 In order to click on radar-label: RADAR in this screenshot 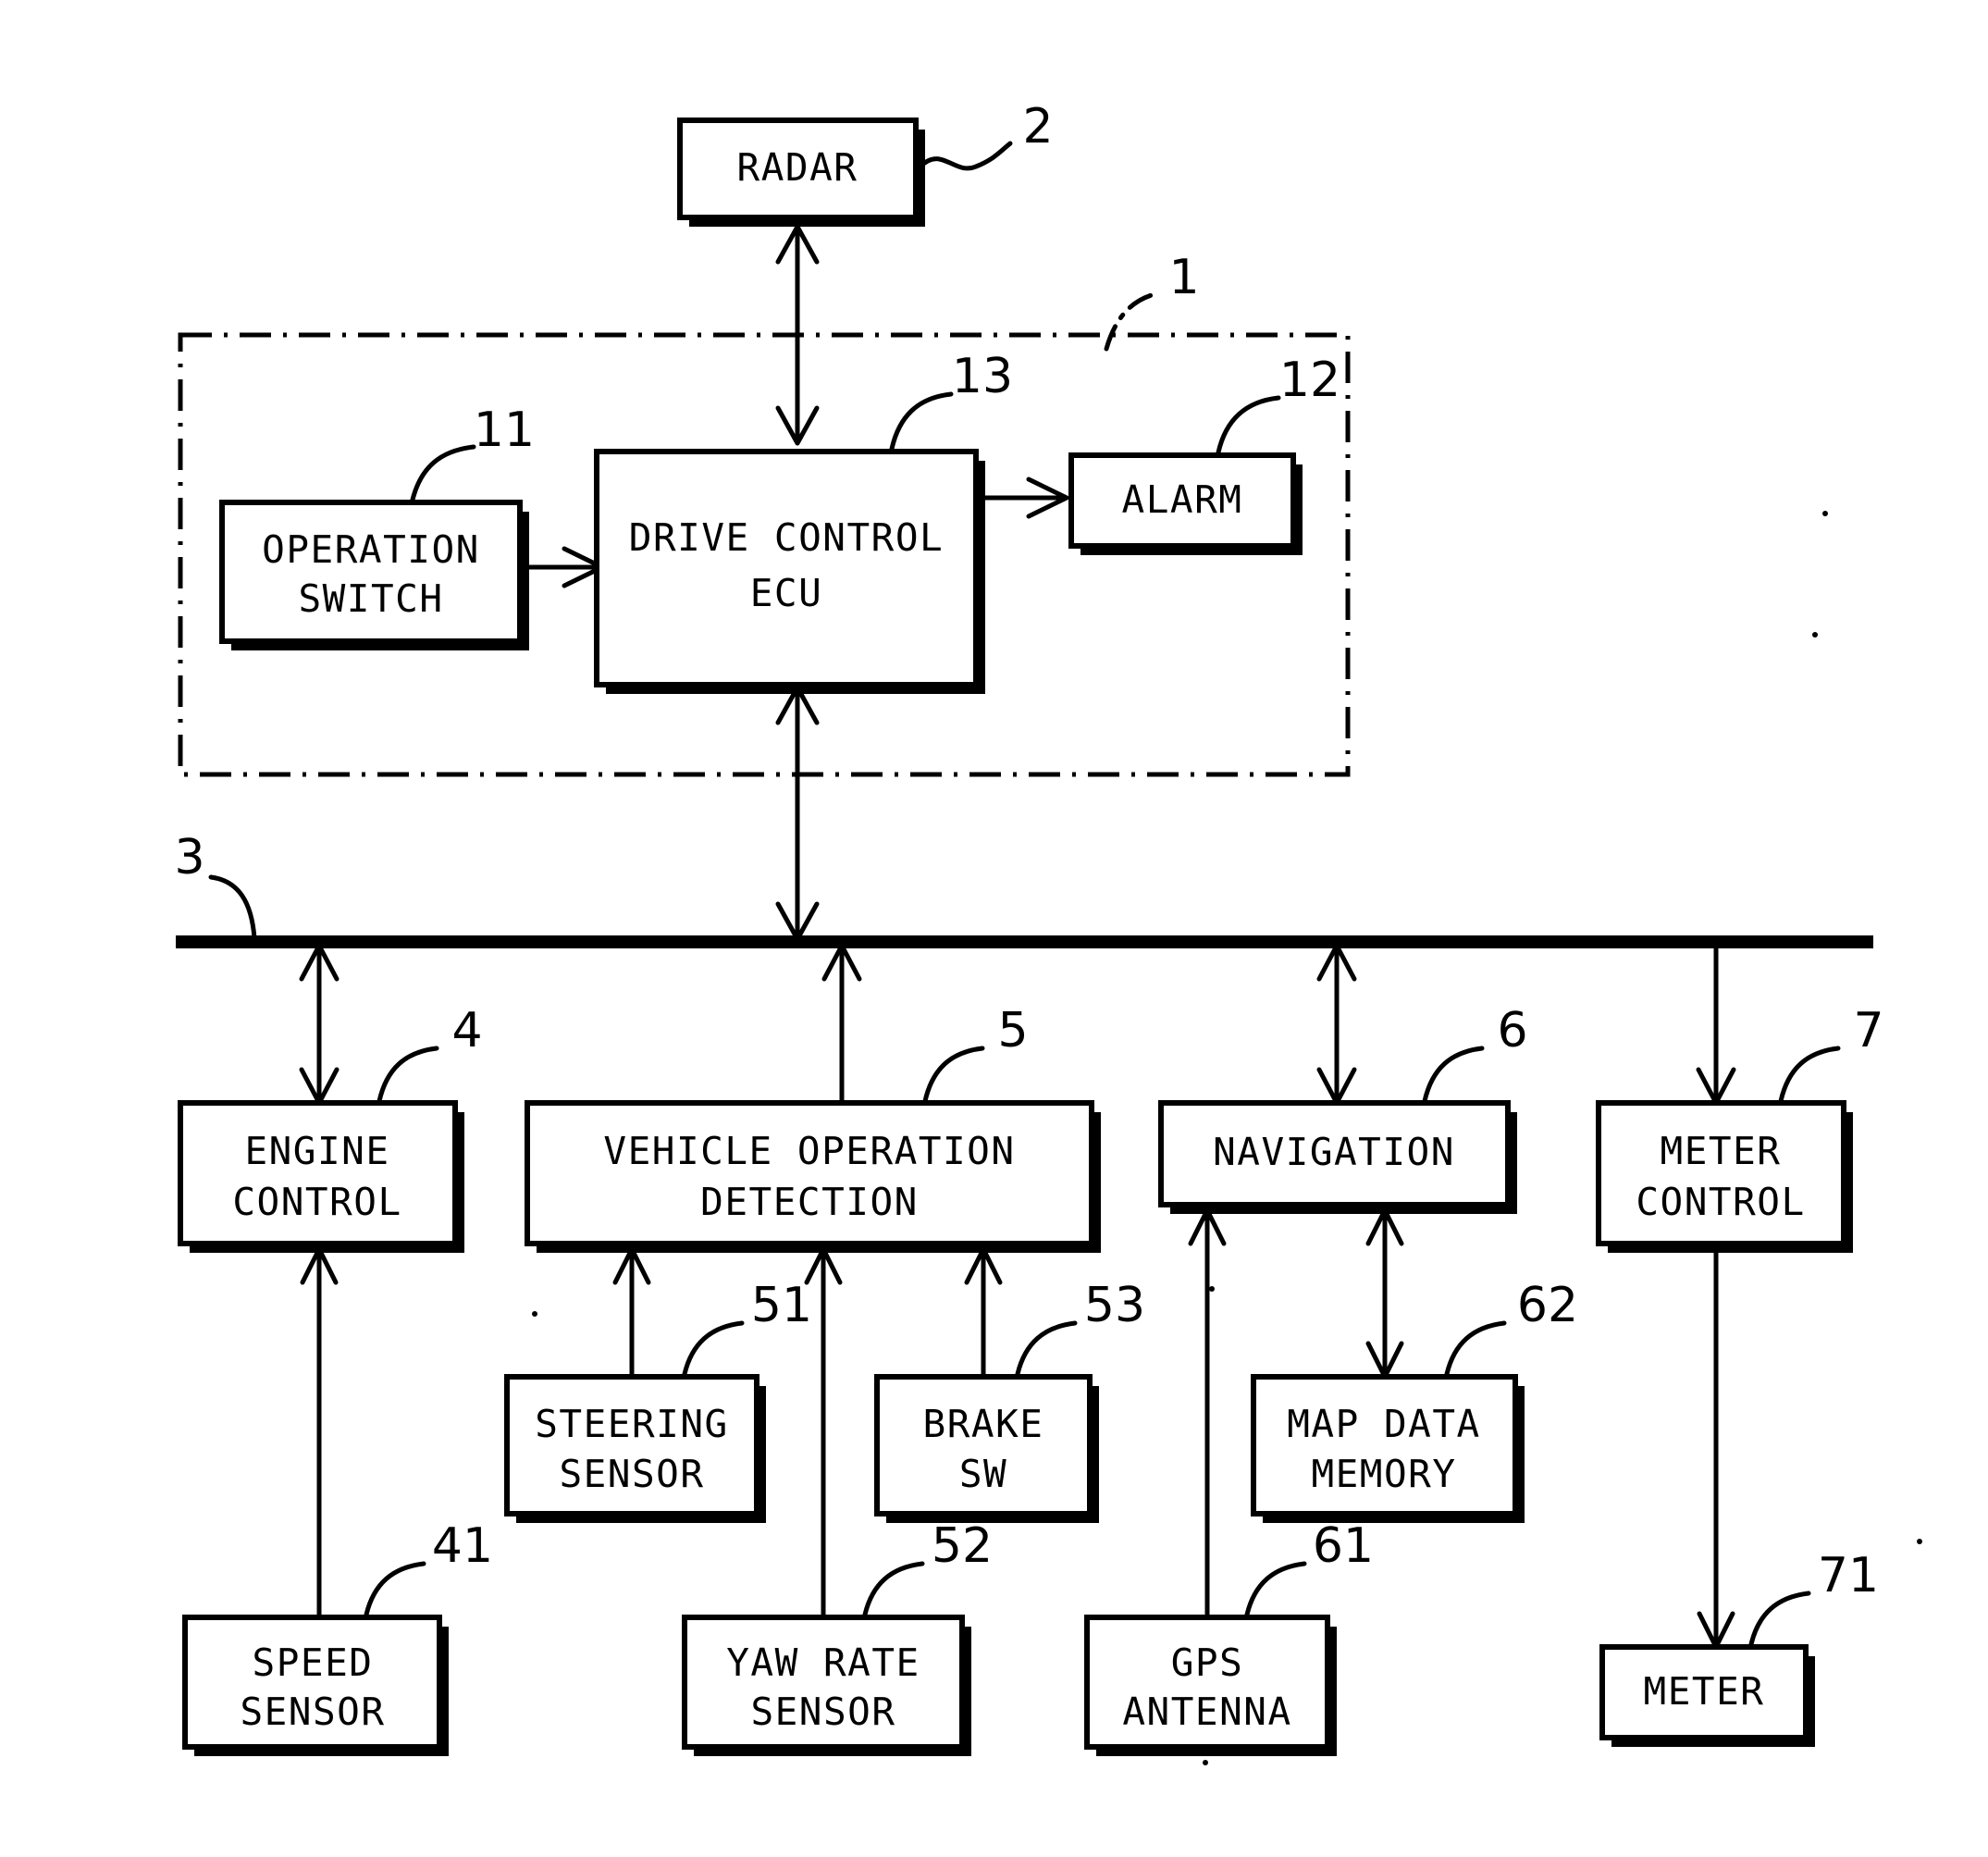, I will do `click(797, 167)`.